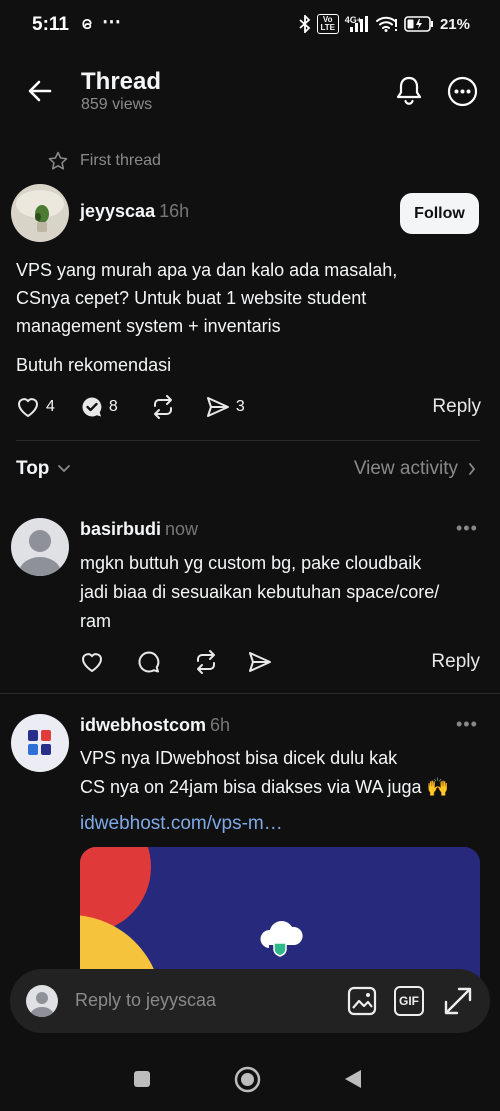 This screenshot has width=500, height=1111. I want to click on signal-icon: 4G+, so click(357, 24).